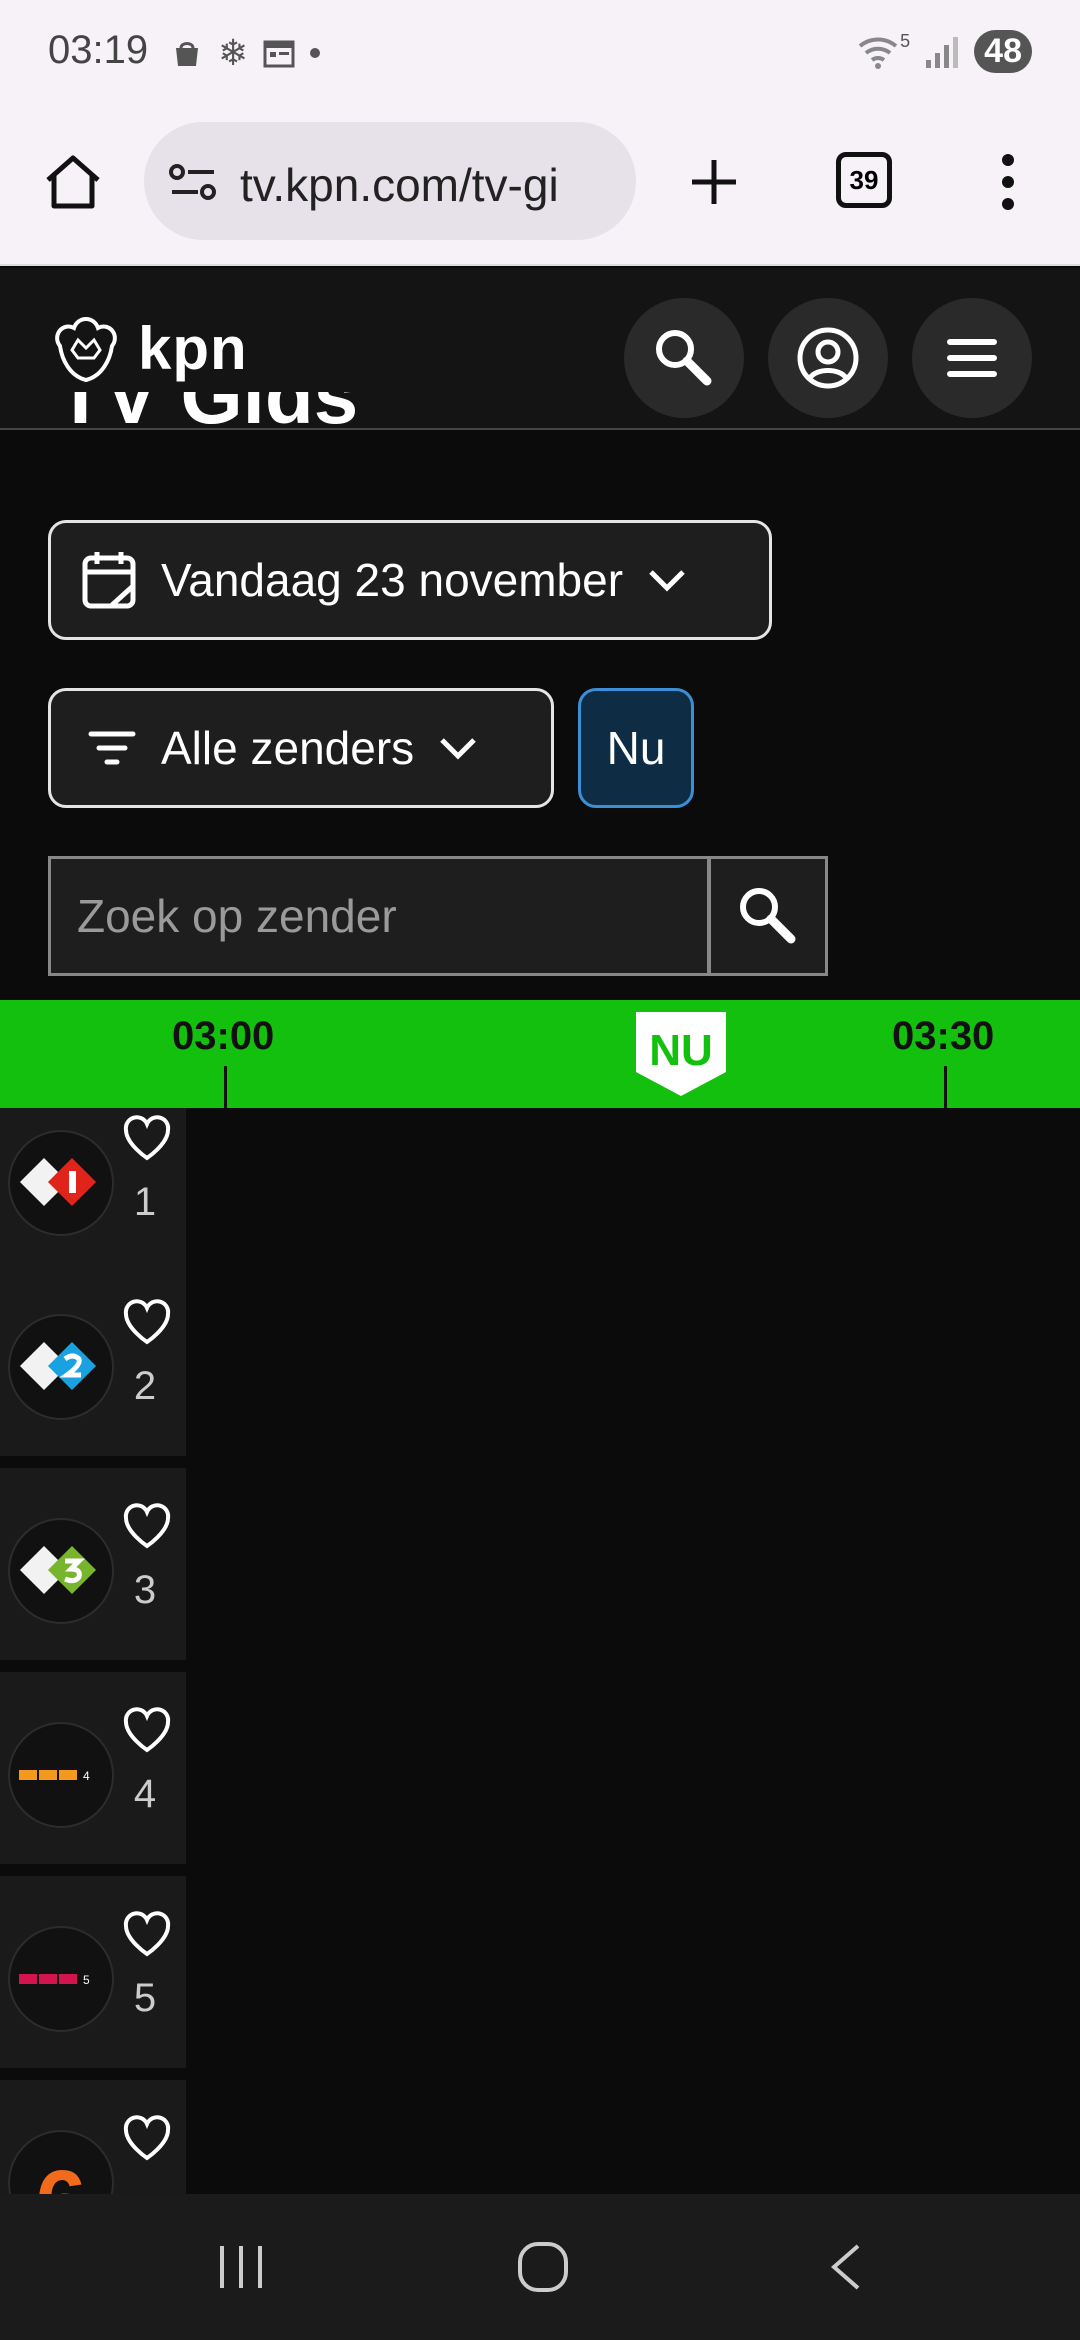  I want to click on svg-text: 4, so click(86, 1776).